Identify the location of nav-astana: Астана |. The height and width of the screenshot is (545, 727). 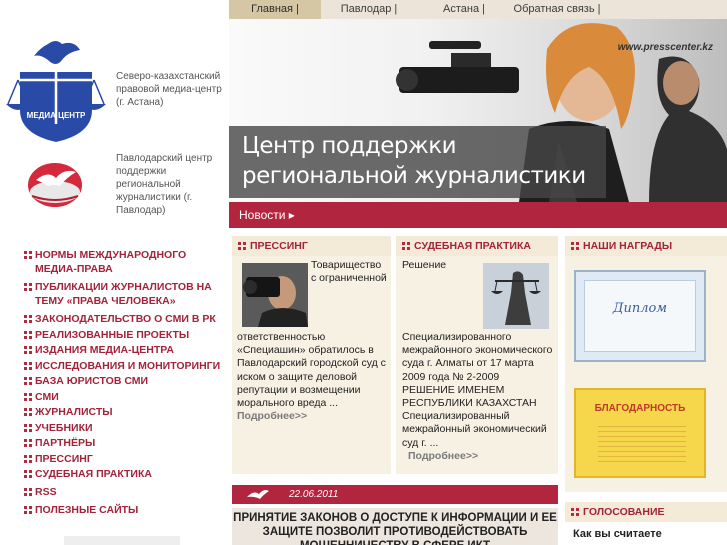
(464, 9).